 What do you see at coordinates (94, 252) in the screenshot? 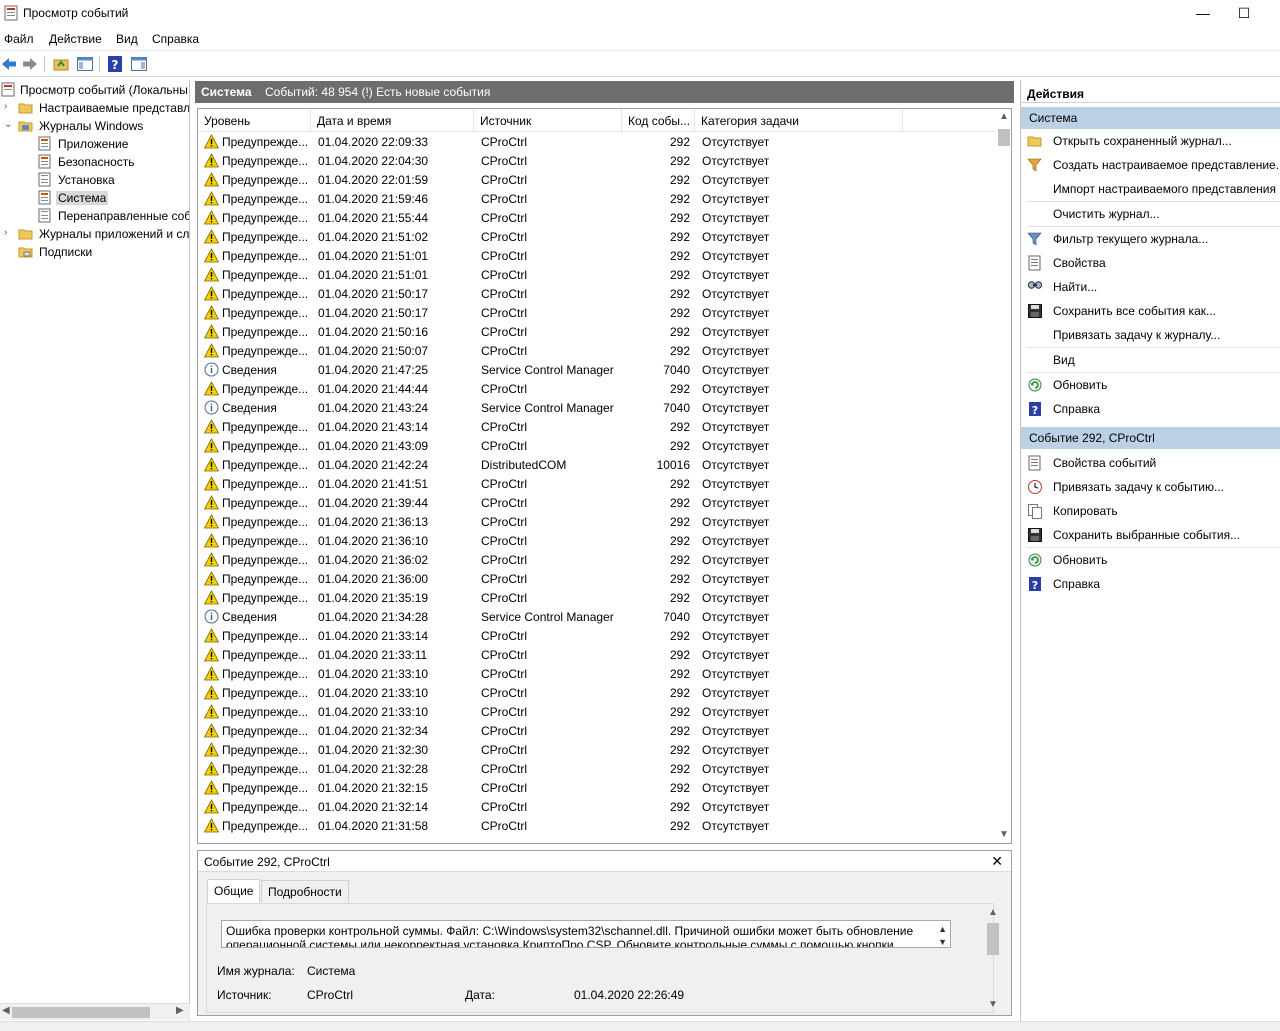
I see `tree-item-subscriptions: Подписки` at bounding box center [94, 252].